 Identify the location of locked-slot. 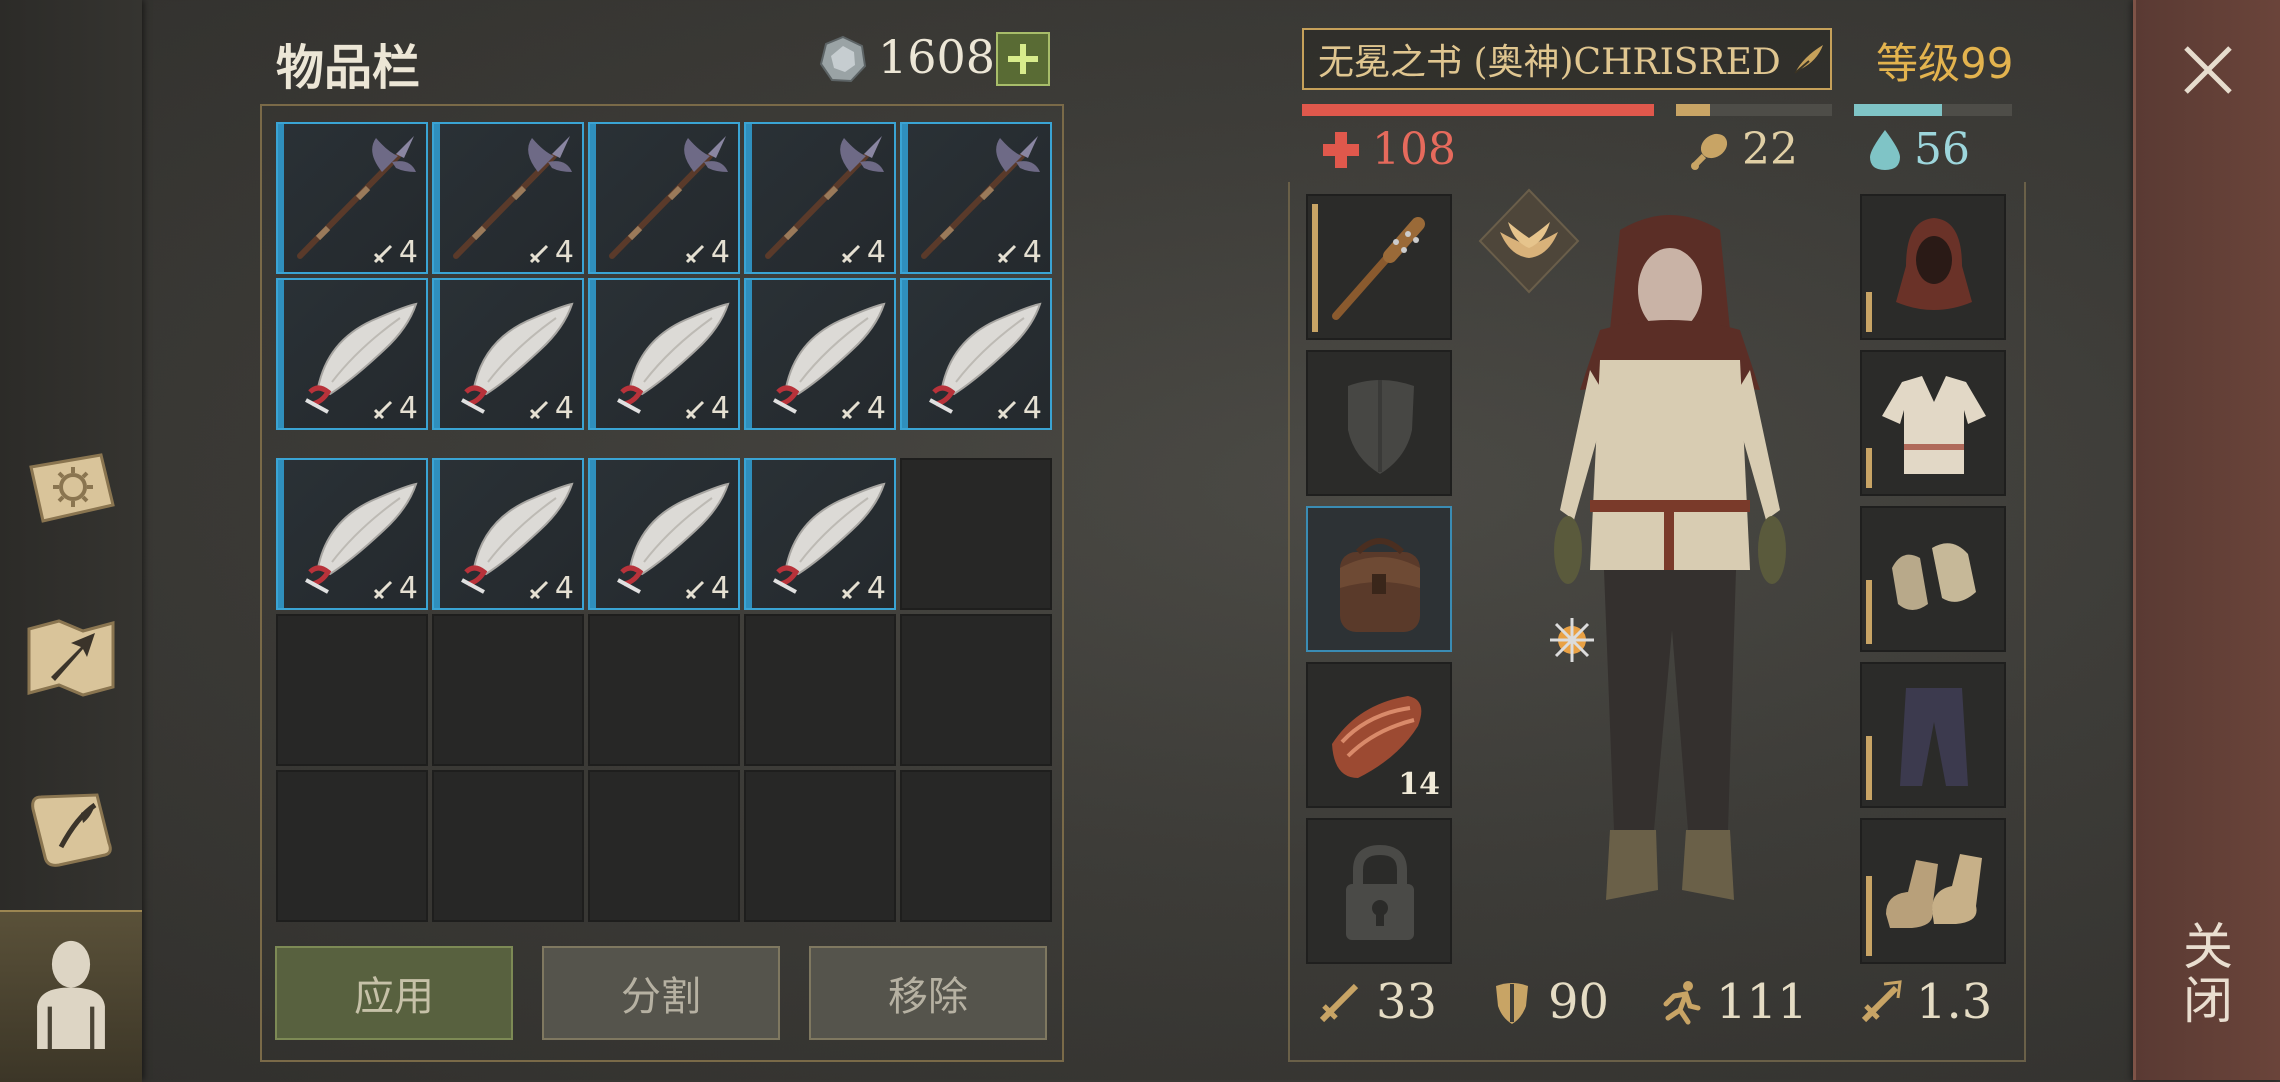
(1379, 891).